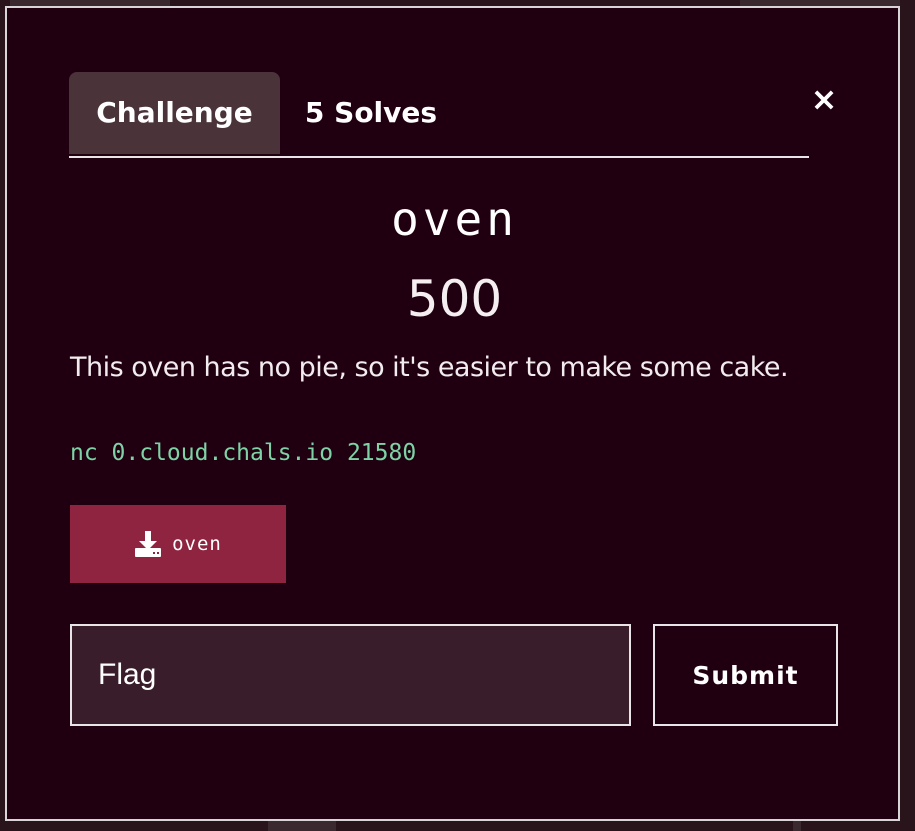 This screenshot has height=831, width=915. I want to click on challenge-title: oven, so click(454, 219).